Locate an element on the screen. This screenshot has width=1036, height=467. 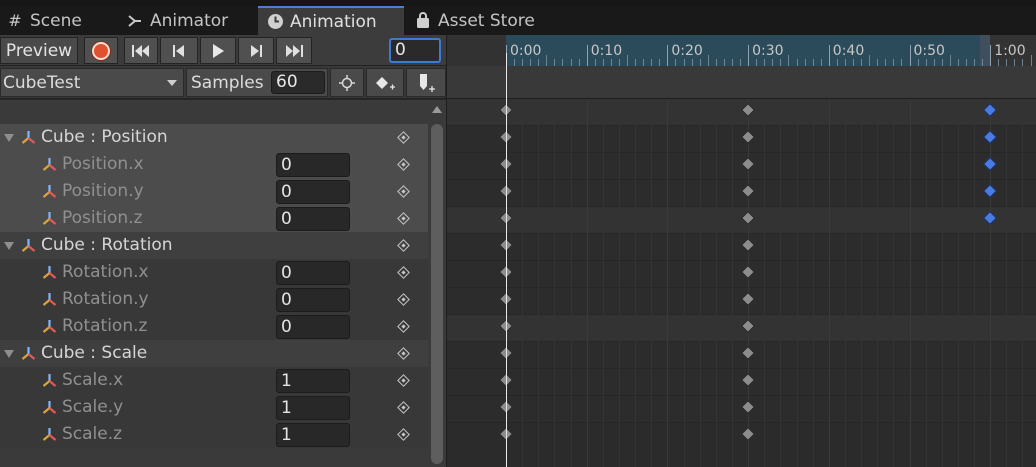
first-keyframe-button is located at coordinates (141, 50).